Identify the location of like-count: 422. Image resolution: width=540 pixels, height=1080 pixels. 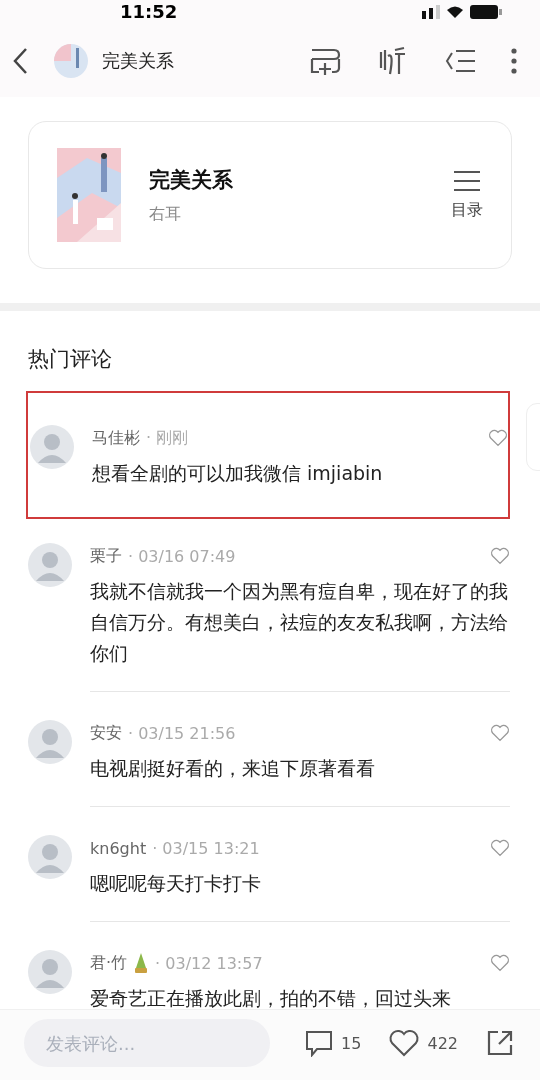
(442, 1043).